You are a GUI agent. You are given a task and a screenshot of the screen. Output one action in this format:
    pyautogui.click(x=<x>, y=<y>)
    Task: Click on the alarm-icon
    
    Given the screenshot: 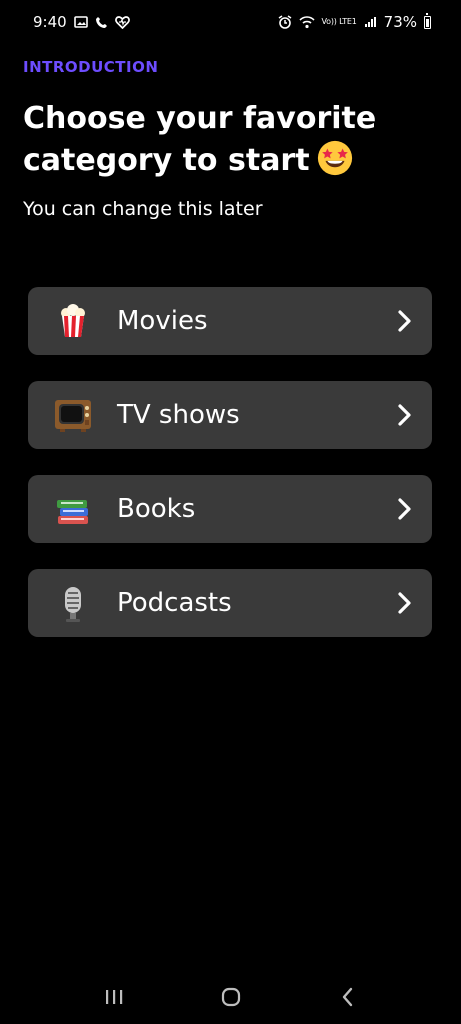 What is the action you would take?
    pyautogui.click(x=285, y=22)
    